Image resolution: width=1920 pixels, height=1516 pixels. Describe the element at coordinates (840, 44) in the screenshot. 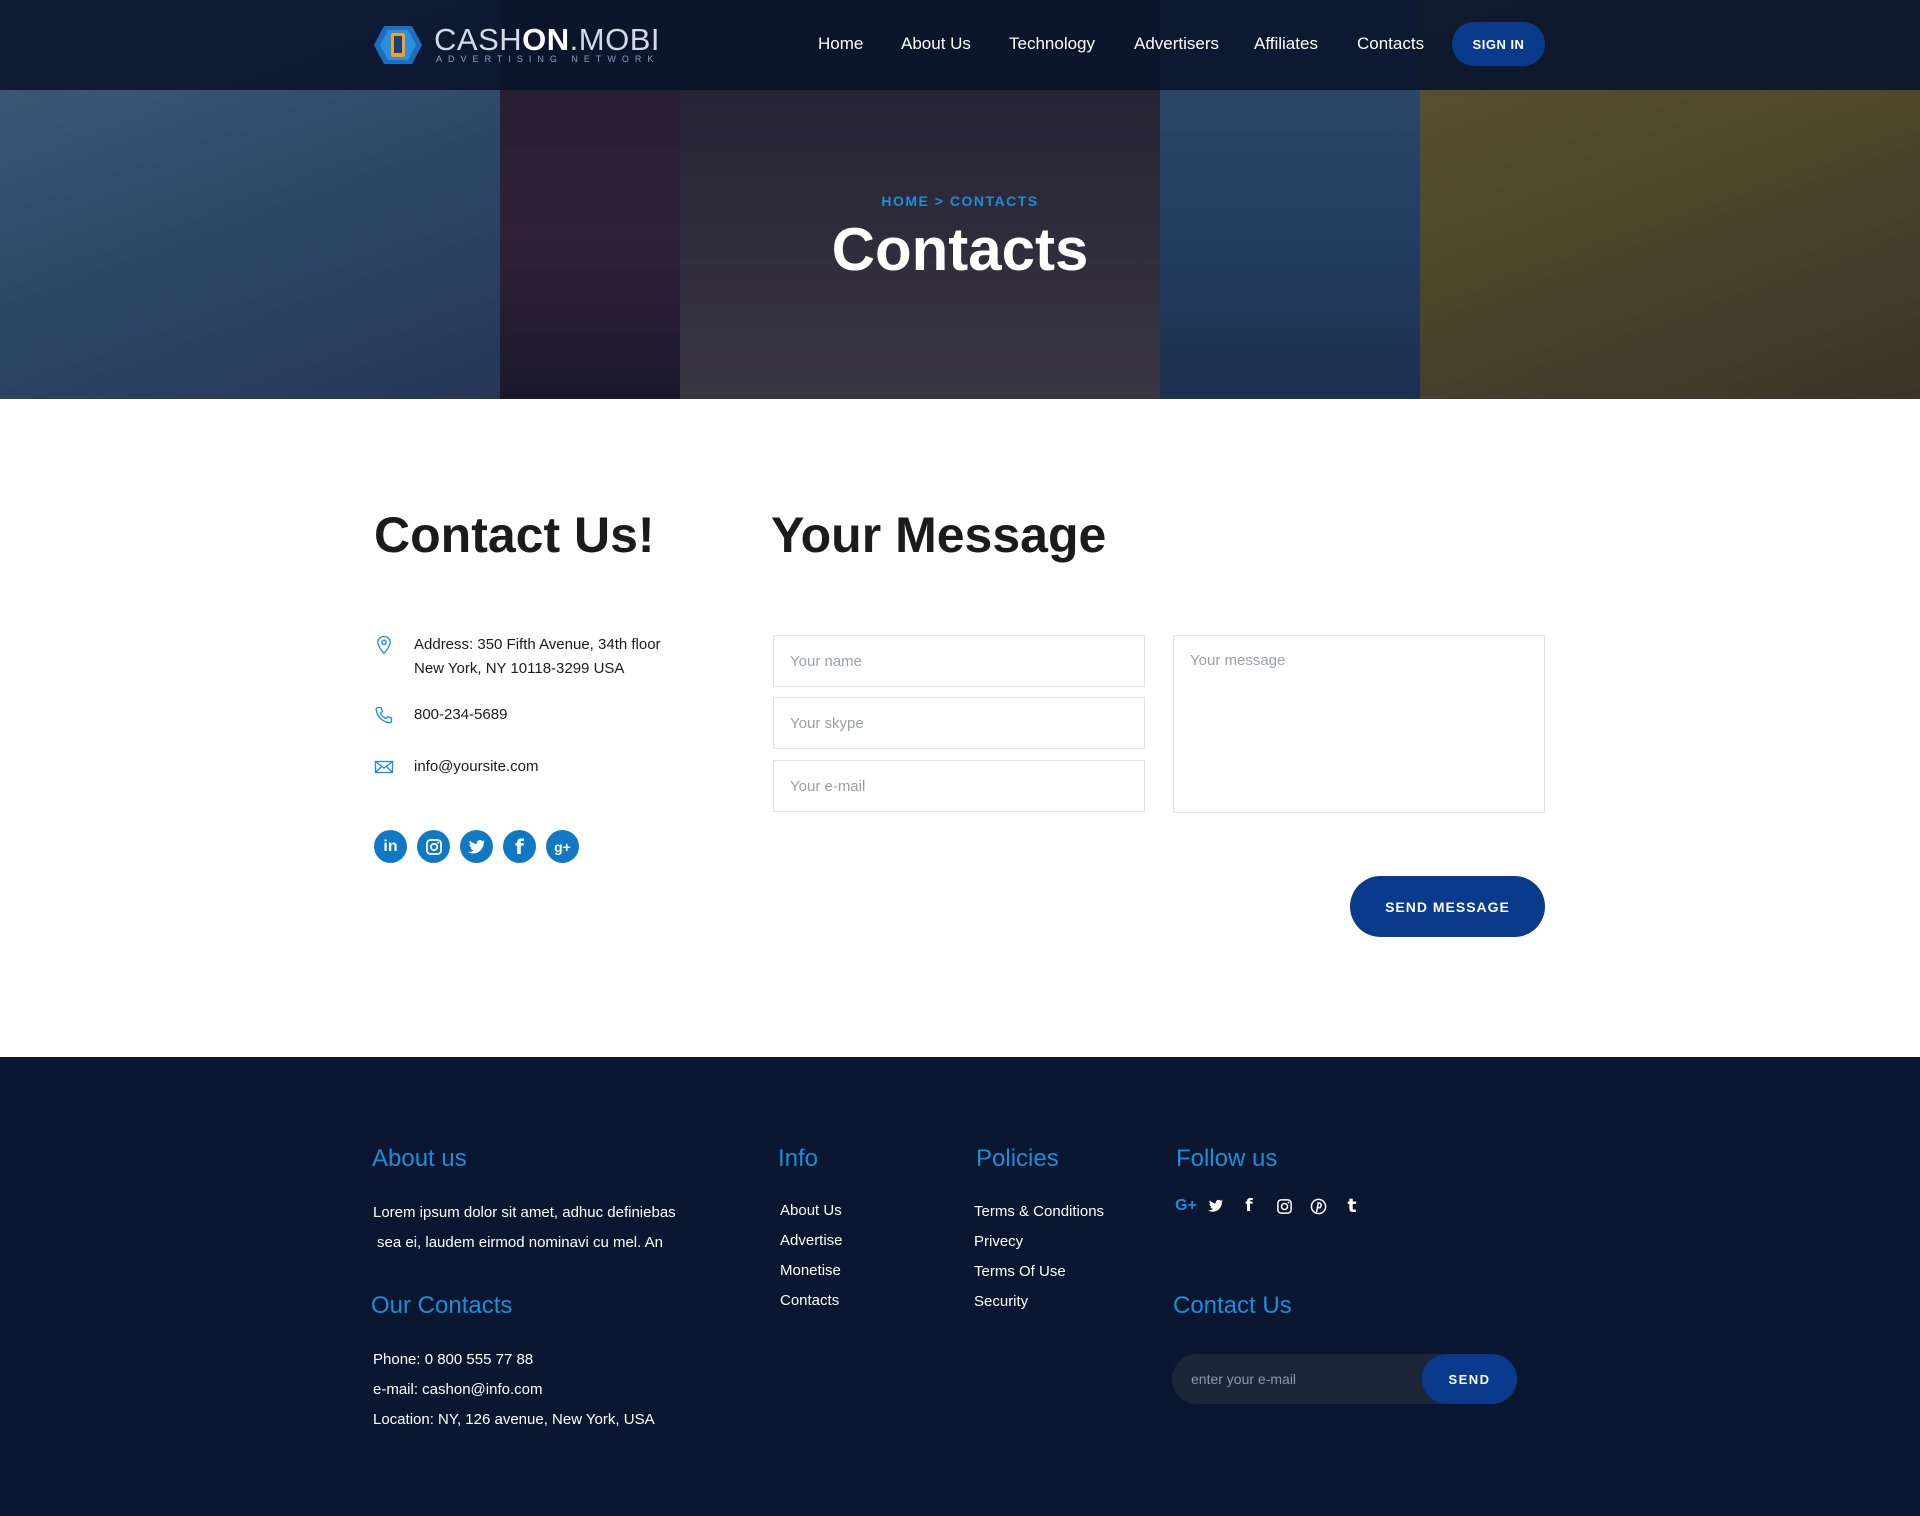

I see `nav-home: Home` at that location.